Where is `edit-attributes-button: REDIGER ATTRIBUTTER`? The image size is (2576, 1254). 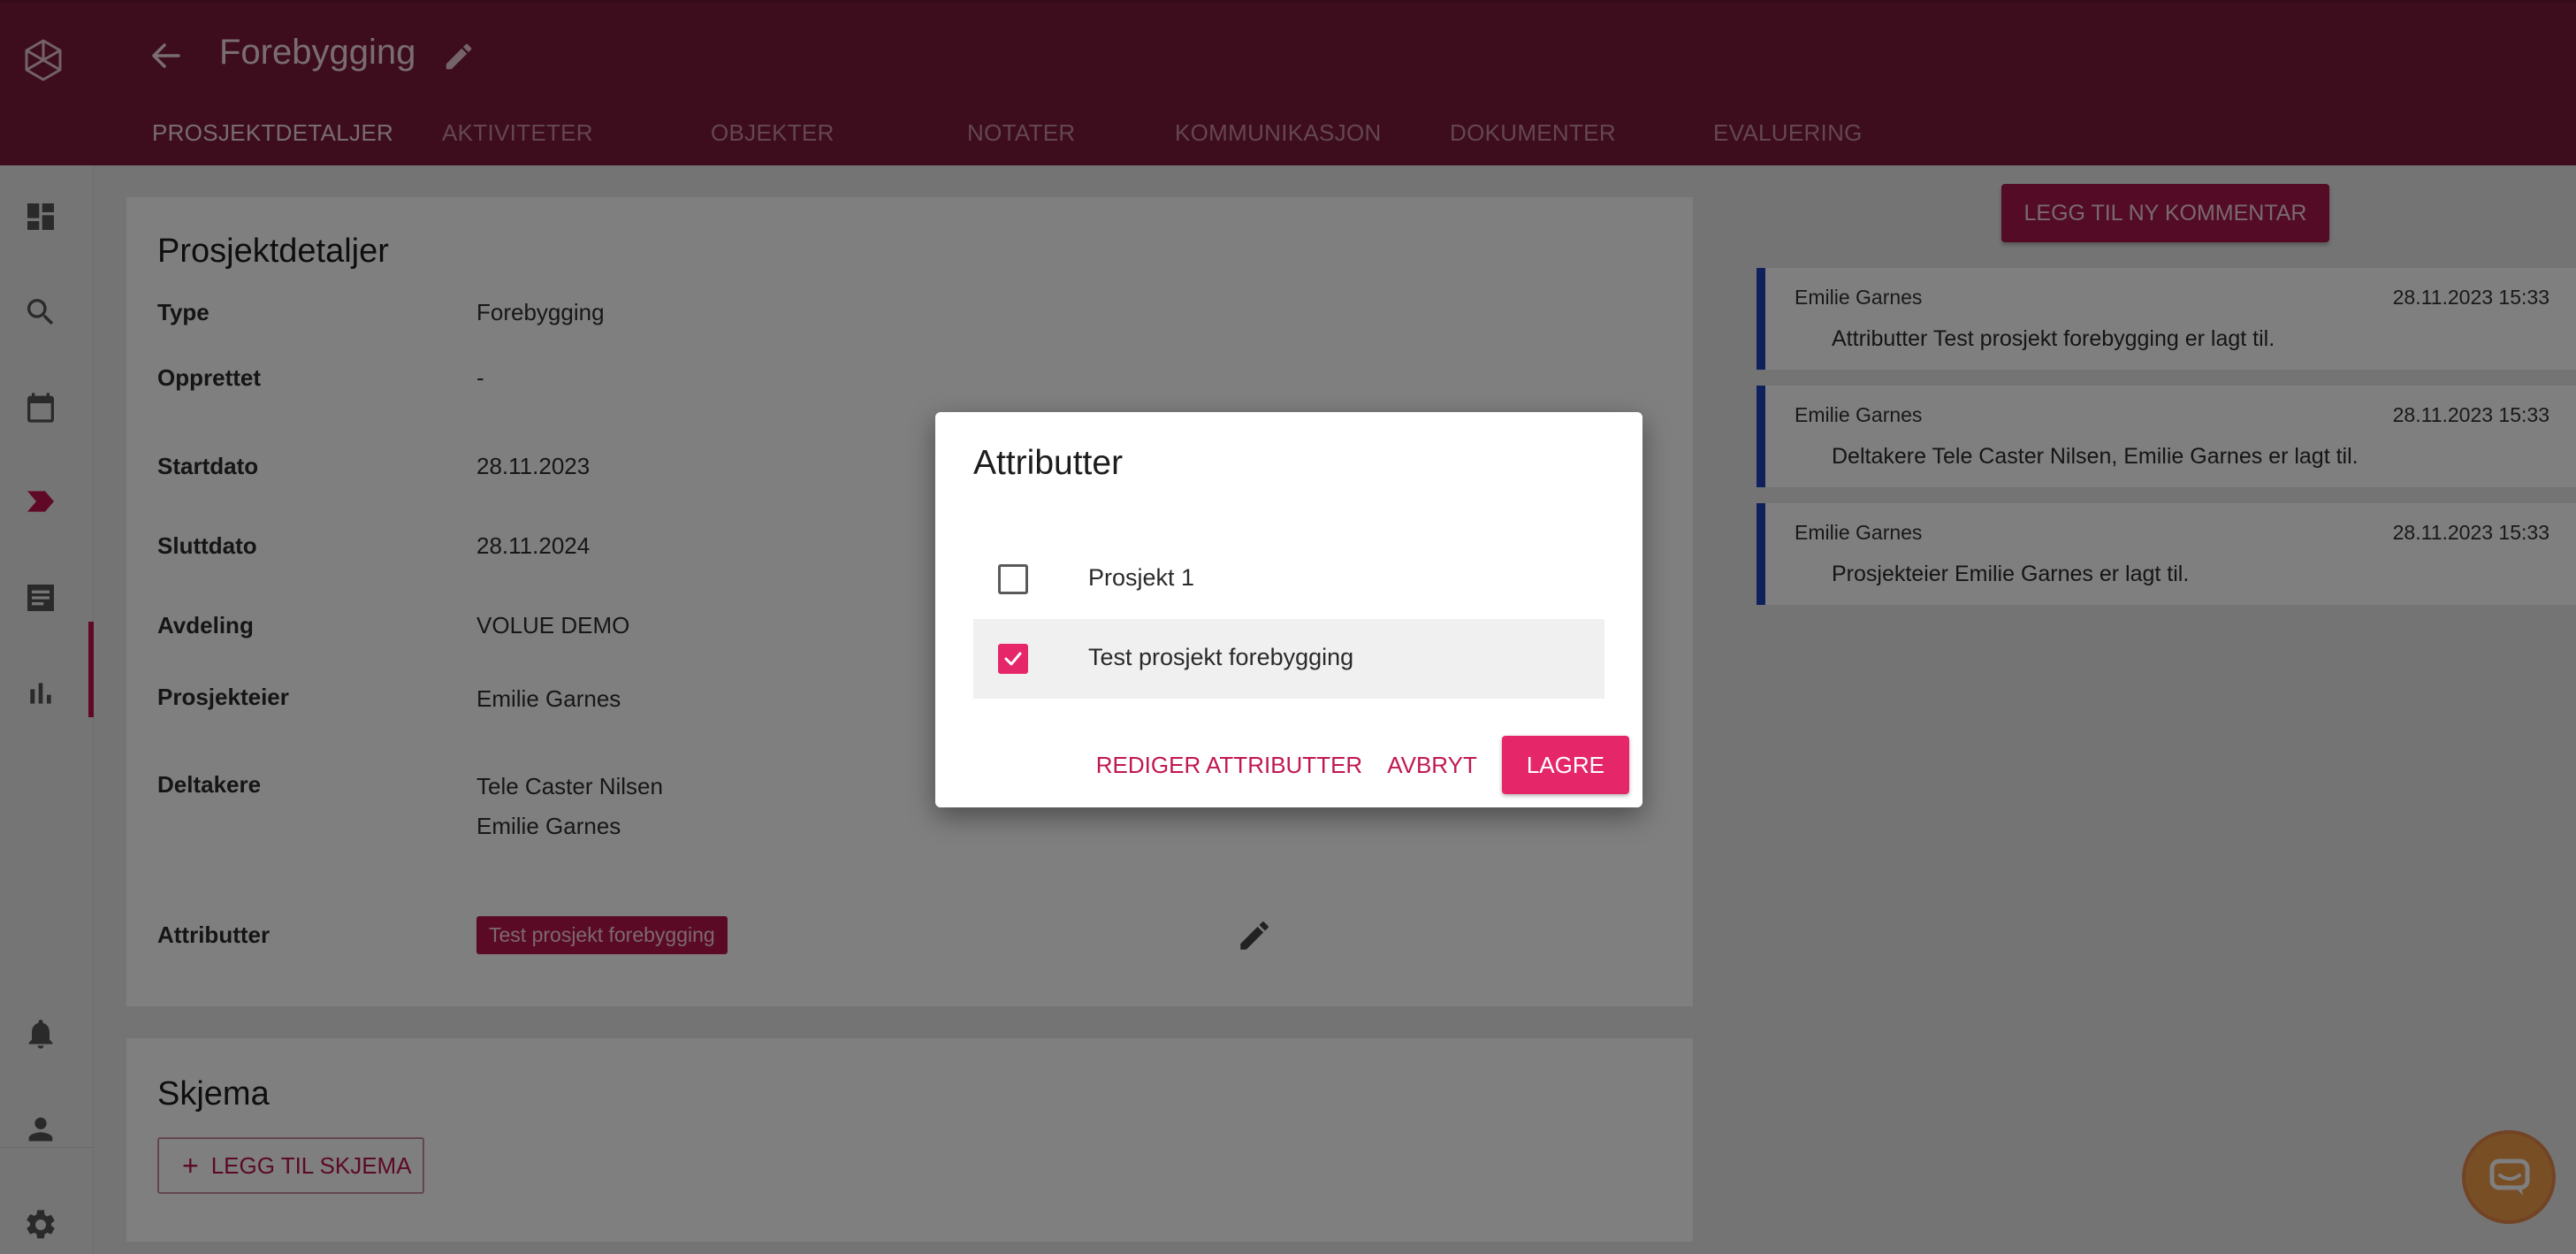 edit-attributes-button: REDIGER ATTRIBUTTER is located at coordinates (1229, 765).